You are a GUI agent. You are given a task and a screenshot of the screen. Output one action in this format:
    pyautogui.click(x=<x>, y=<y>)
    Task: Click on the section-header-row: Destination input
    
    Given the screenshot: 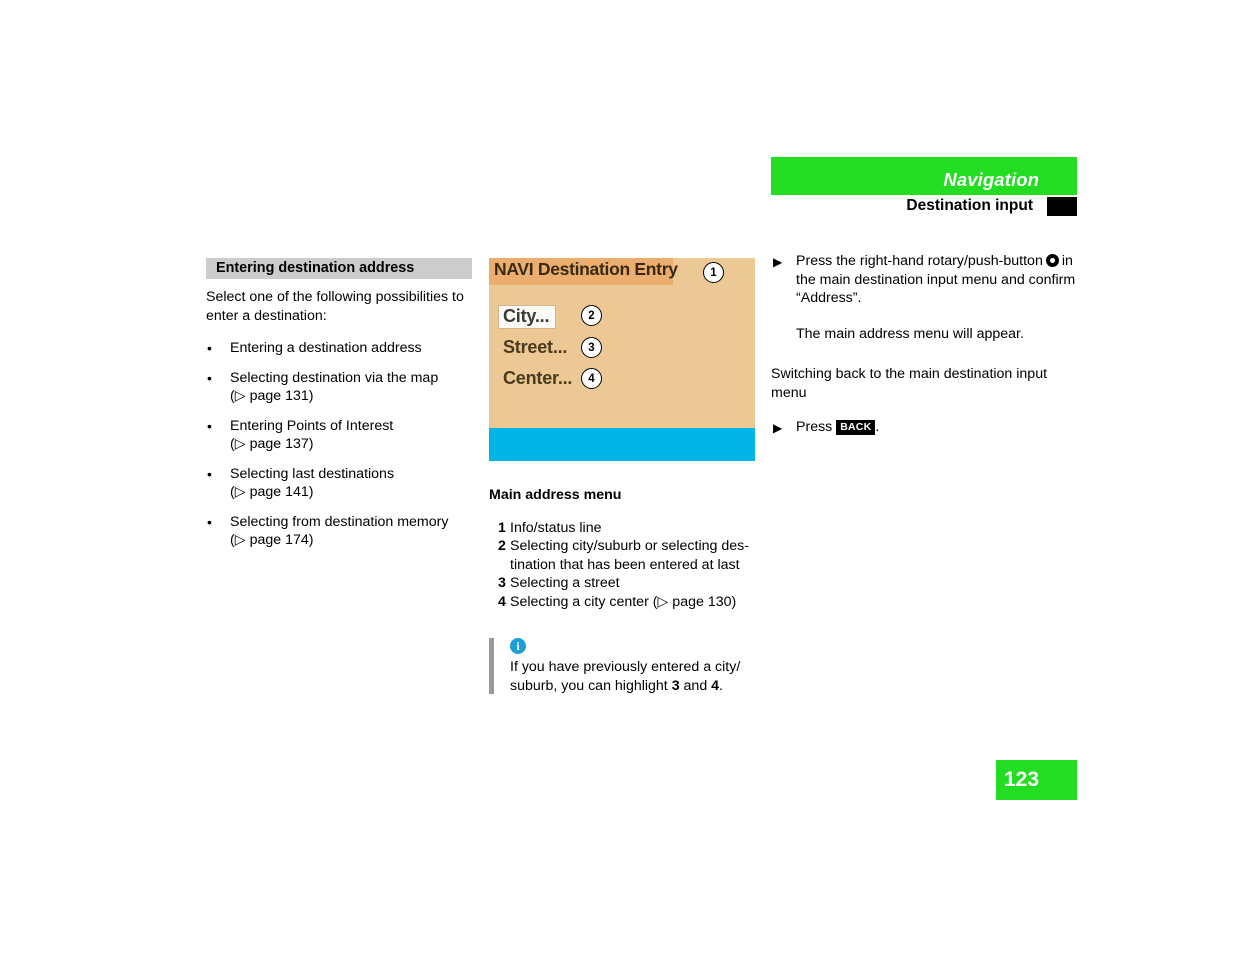 What is the action you would take?
    pyautogui.click(x=924, y=207)
    